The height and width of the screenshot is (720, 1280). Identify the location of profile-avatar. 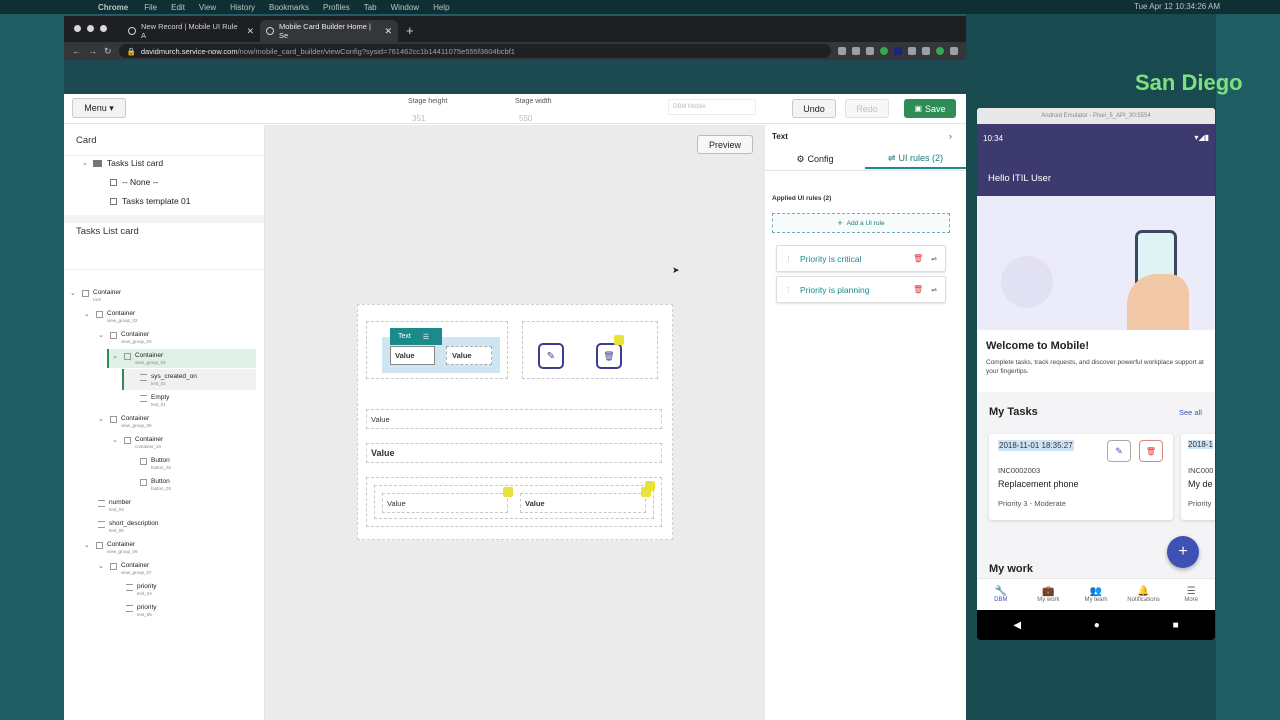
(940, 51).